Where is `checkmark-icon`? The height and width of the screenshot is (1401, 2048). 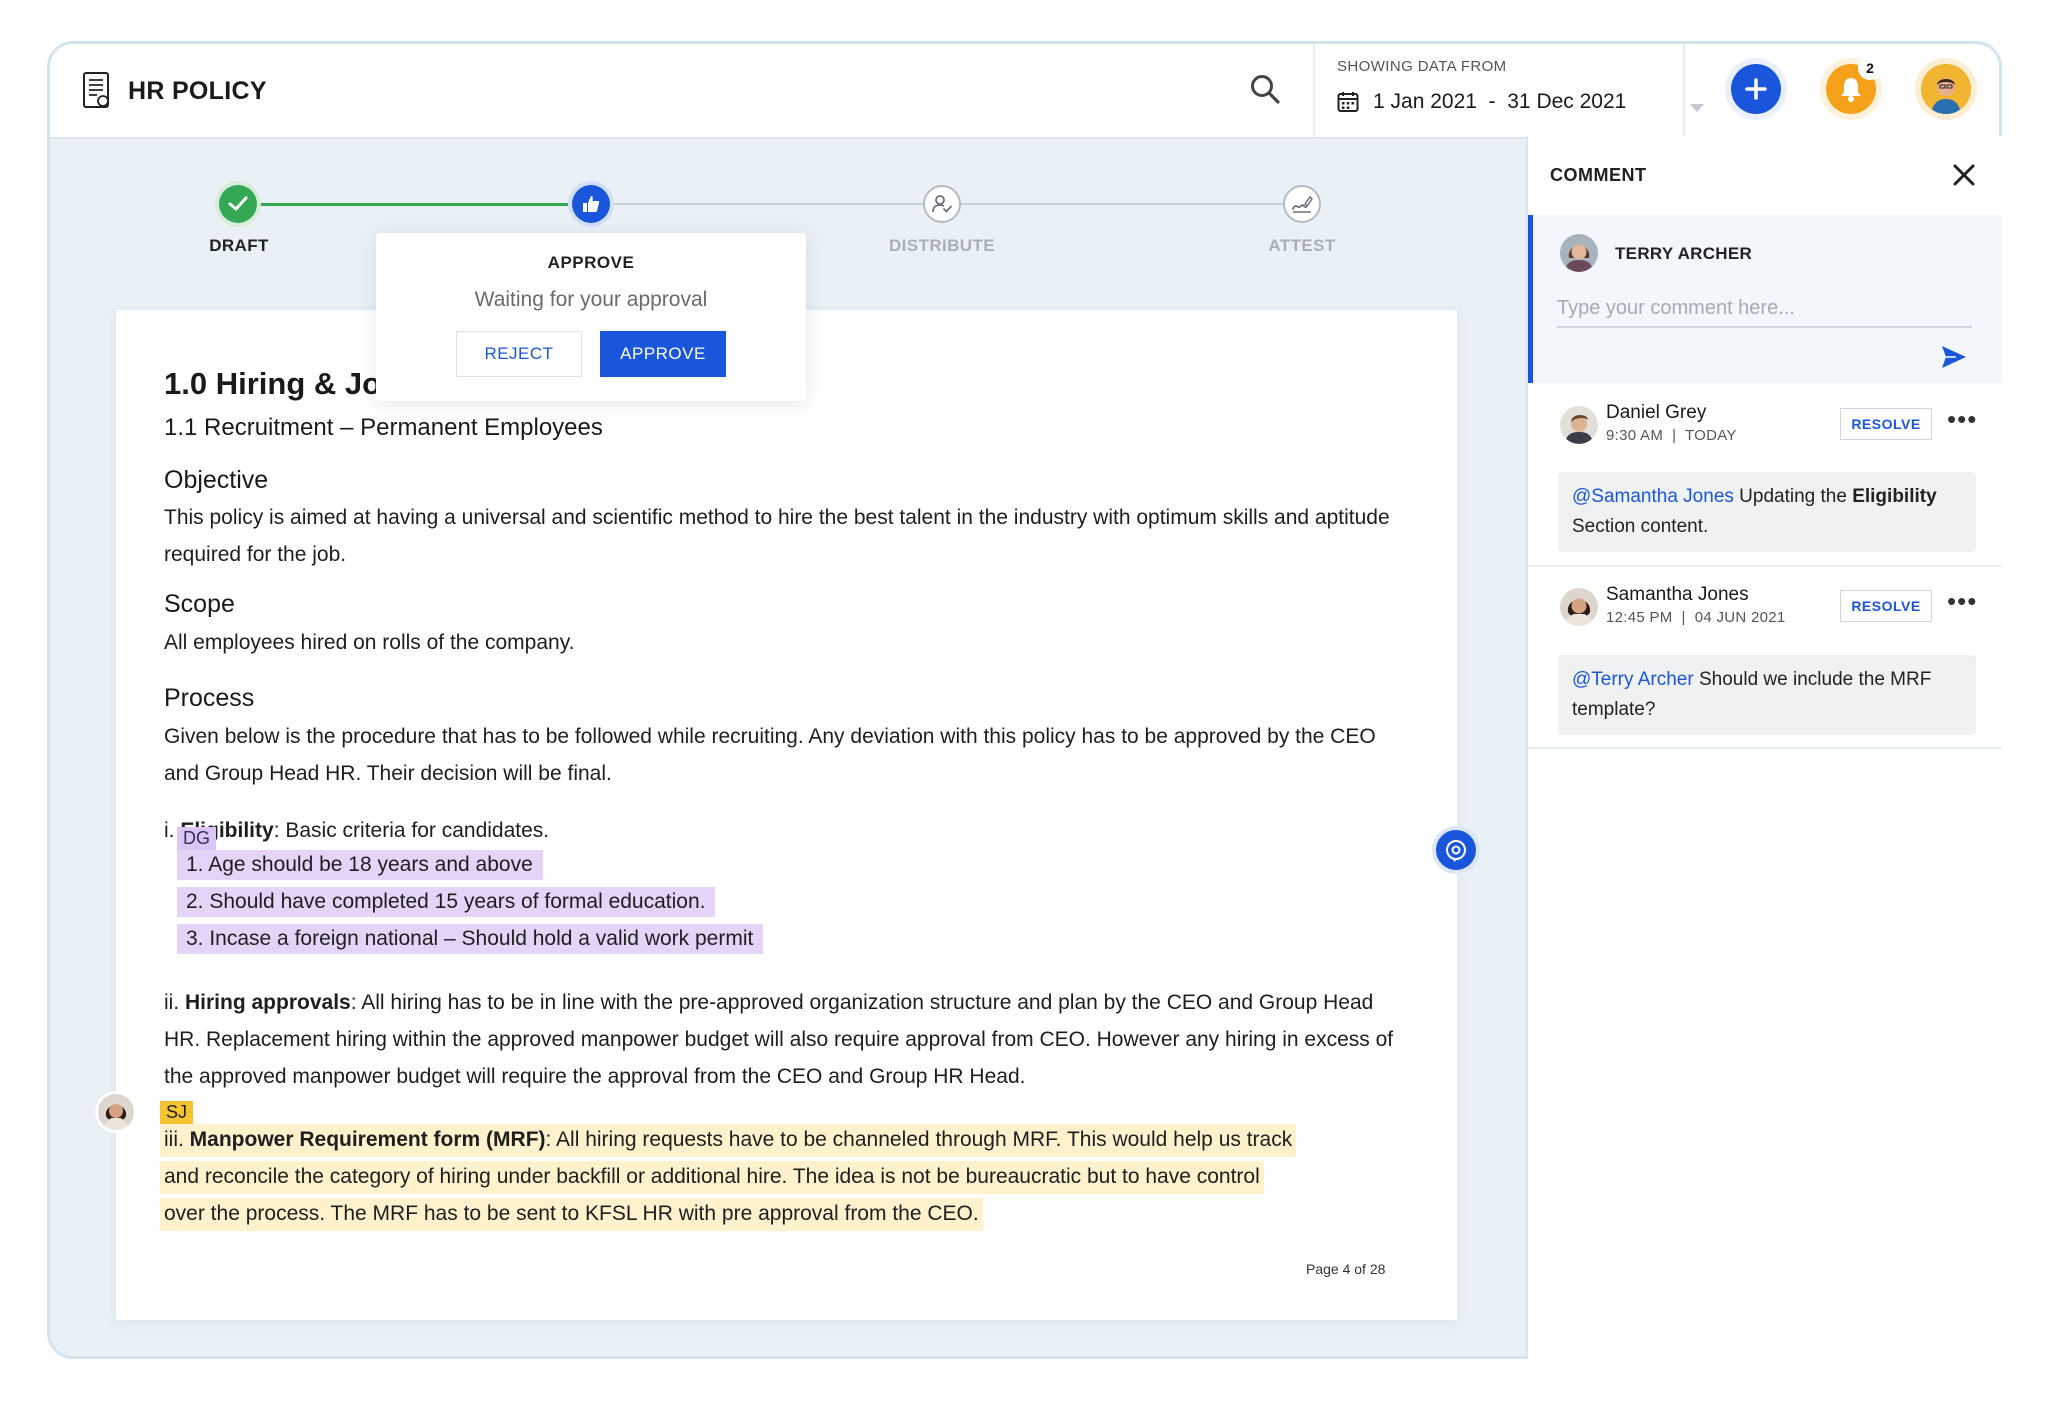 checkmark-icon is located at coordinates (238, 203).